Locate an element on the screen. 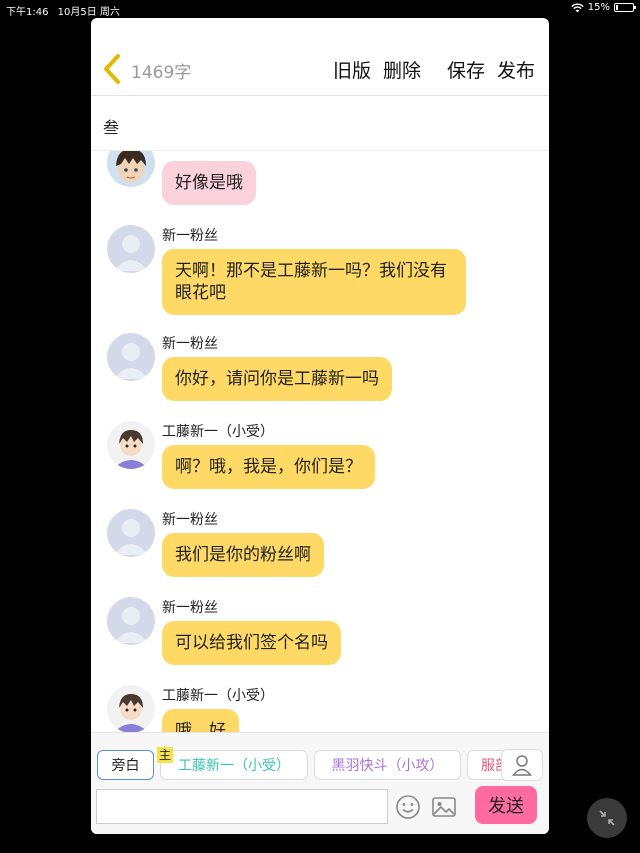 The width and height of the screenshot is (640, 853). collapse-button is located at coordinates (607, 818).